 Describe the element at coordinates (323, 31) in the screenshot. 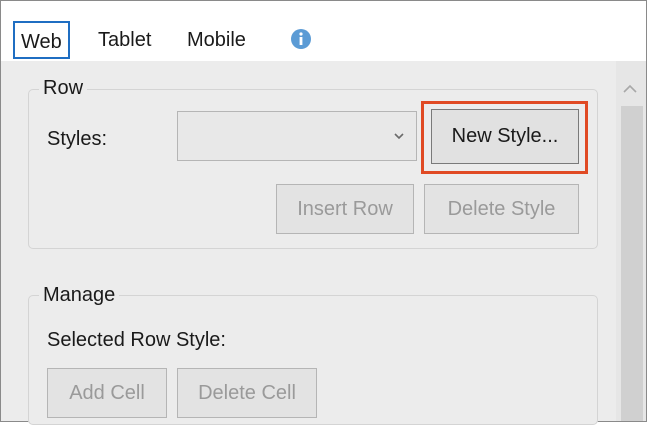

I see `device-tab-bar: Web Tablet Mobile` at that location.